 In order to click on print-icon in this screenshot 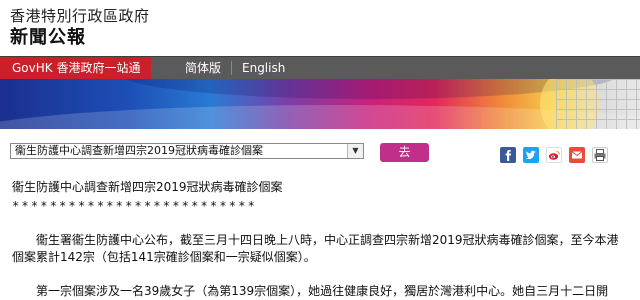, I will do `click(600, 155)`.